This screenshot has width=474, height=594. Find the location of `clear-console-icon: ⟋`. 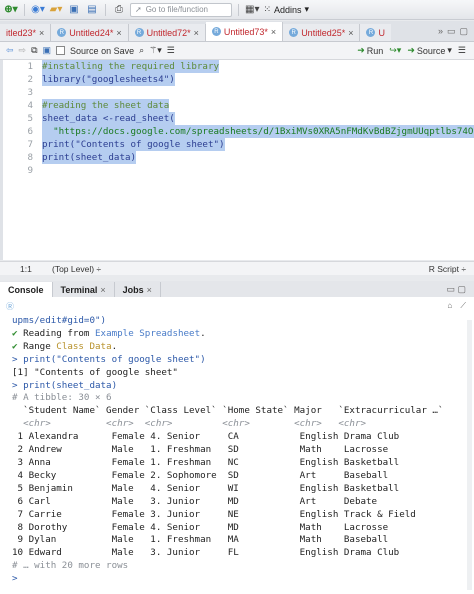

clear-console-icon: ⟋ is located at coordinates (463, 305).